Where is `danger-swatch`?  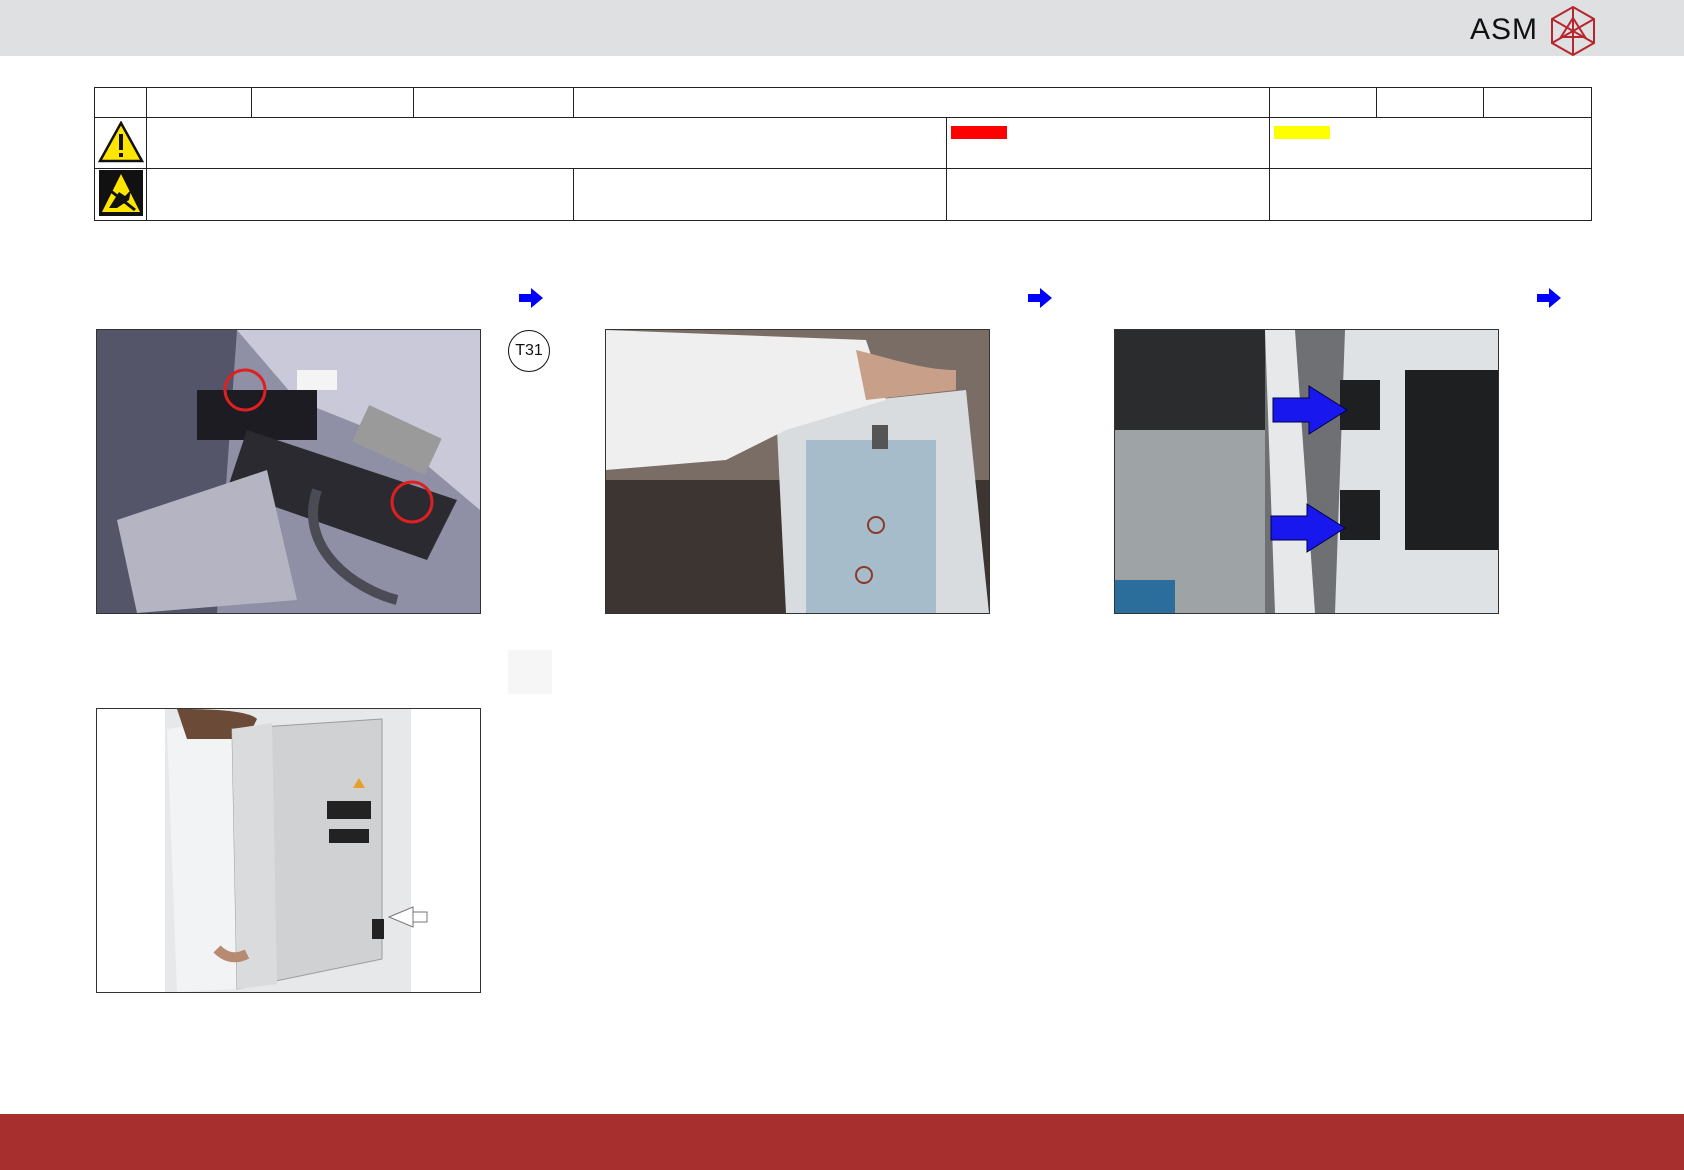
danger-swatch is located at coordinates (979, 132).